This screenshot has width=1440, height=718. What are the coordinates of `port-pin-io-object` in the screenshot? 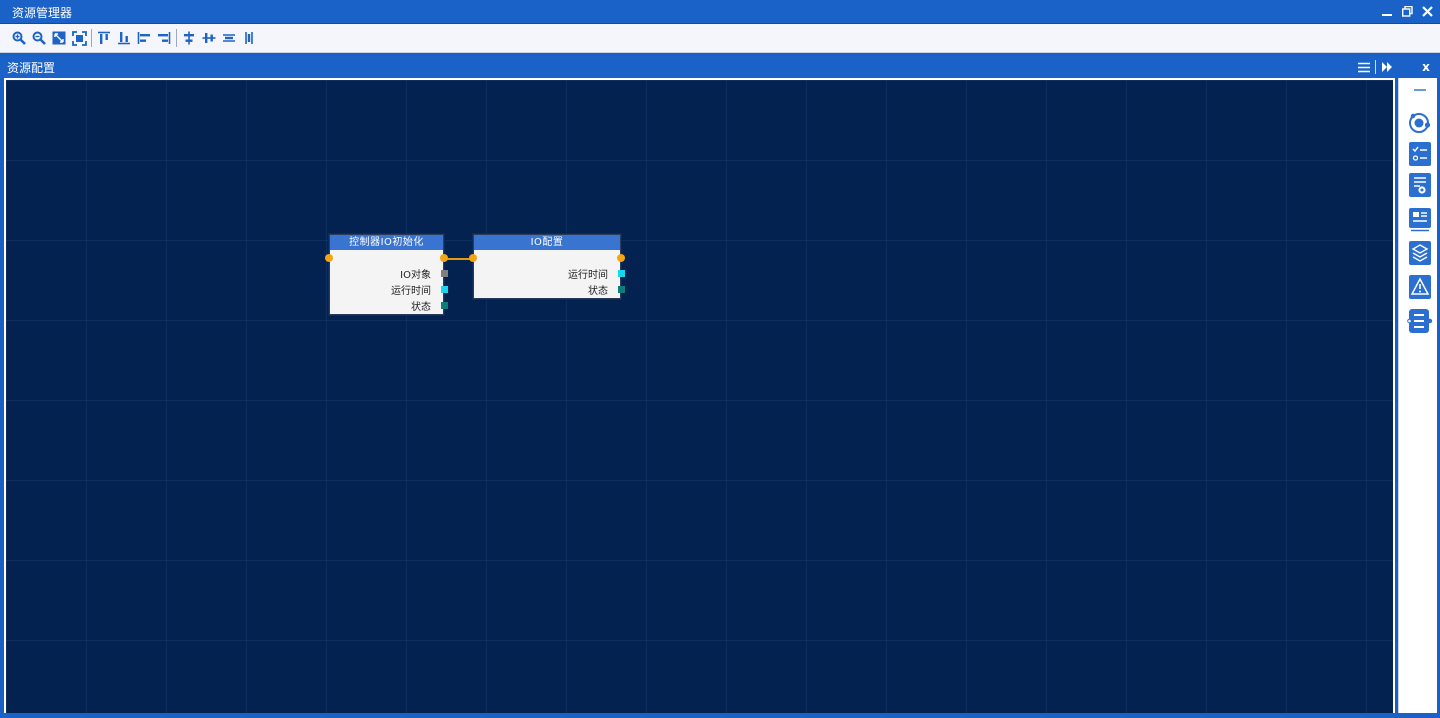 It's located at (444, 273).